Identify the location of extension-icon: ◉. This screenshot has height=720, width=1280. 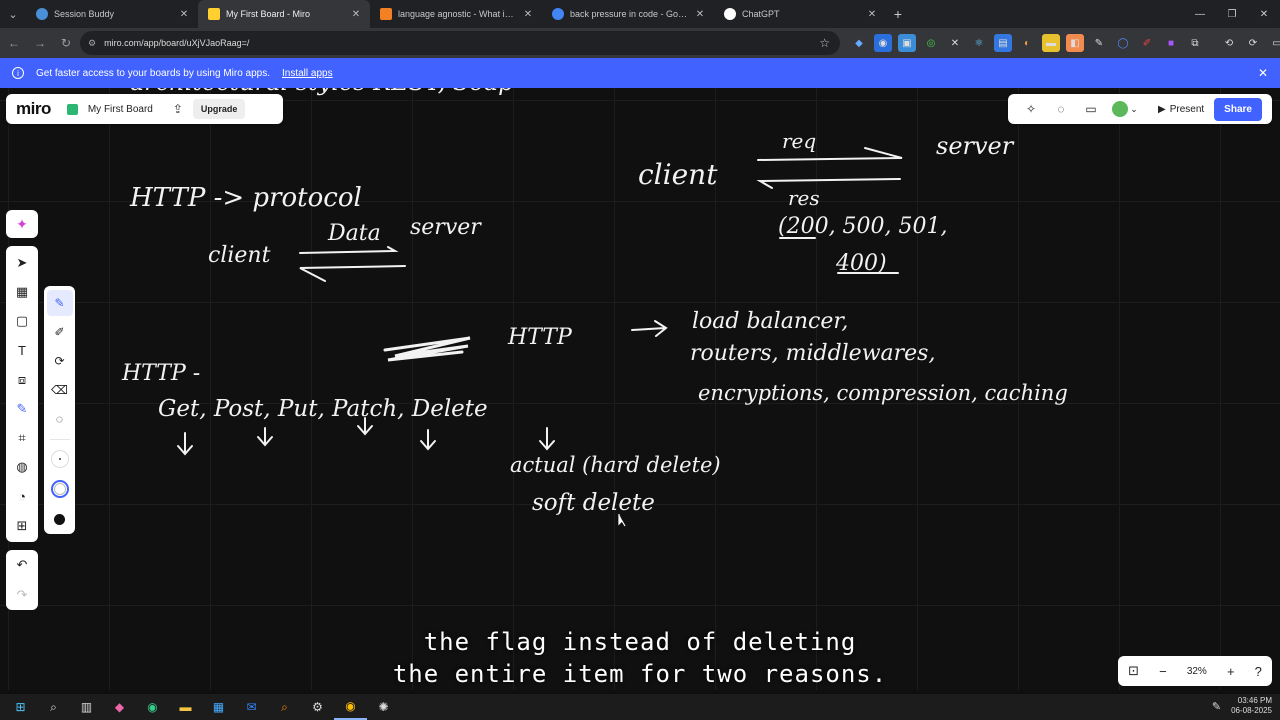
(883, 43).